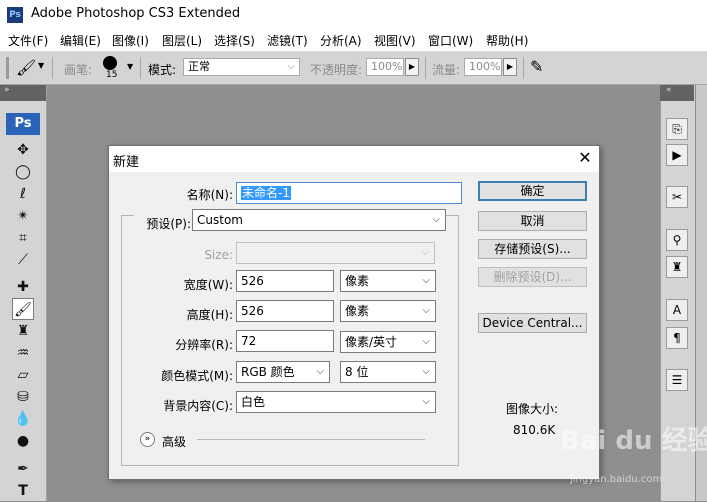 The width and height of the screenshot is (707, 502). Describe the element at coordinates (23, 441) in the screenshot. I see `dodge-tool-icon: ●` at that location.